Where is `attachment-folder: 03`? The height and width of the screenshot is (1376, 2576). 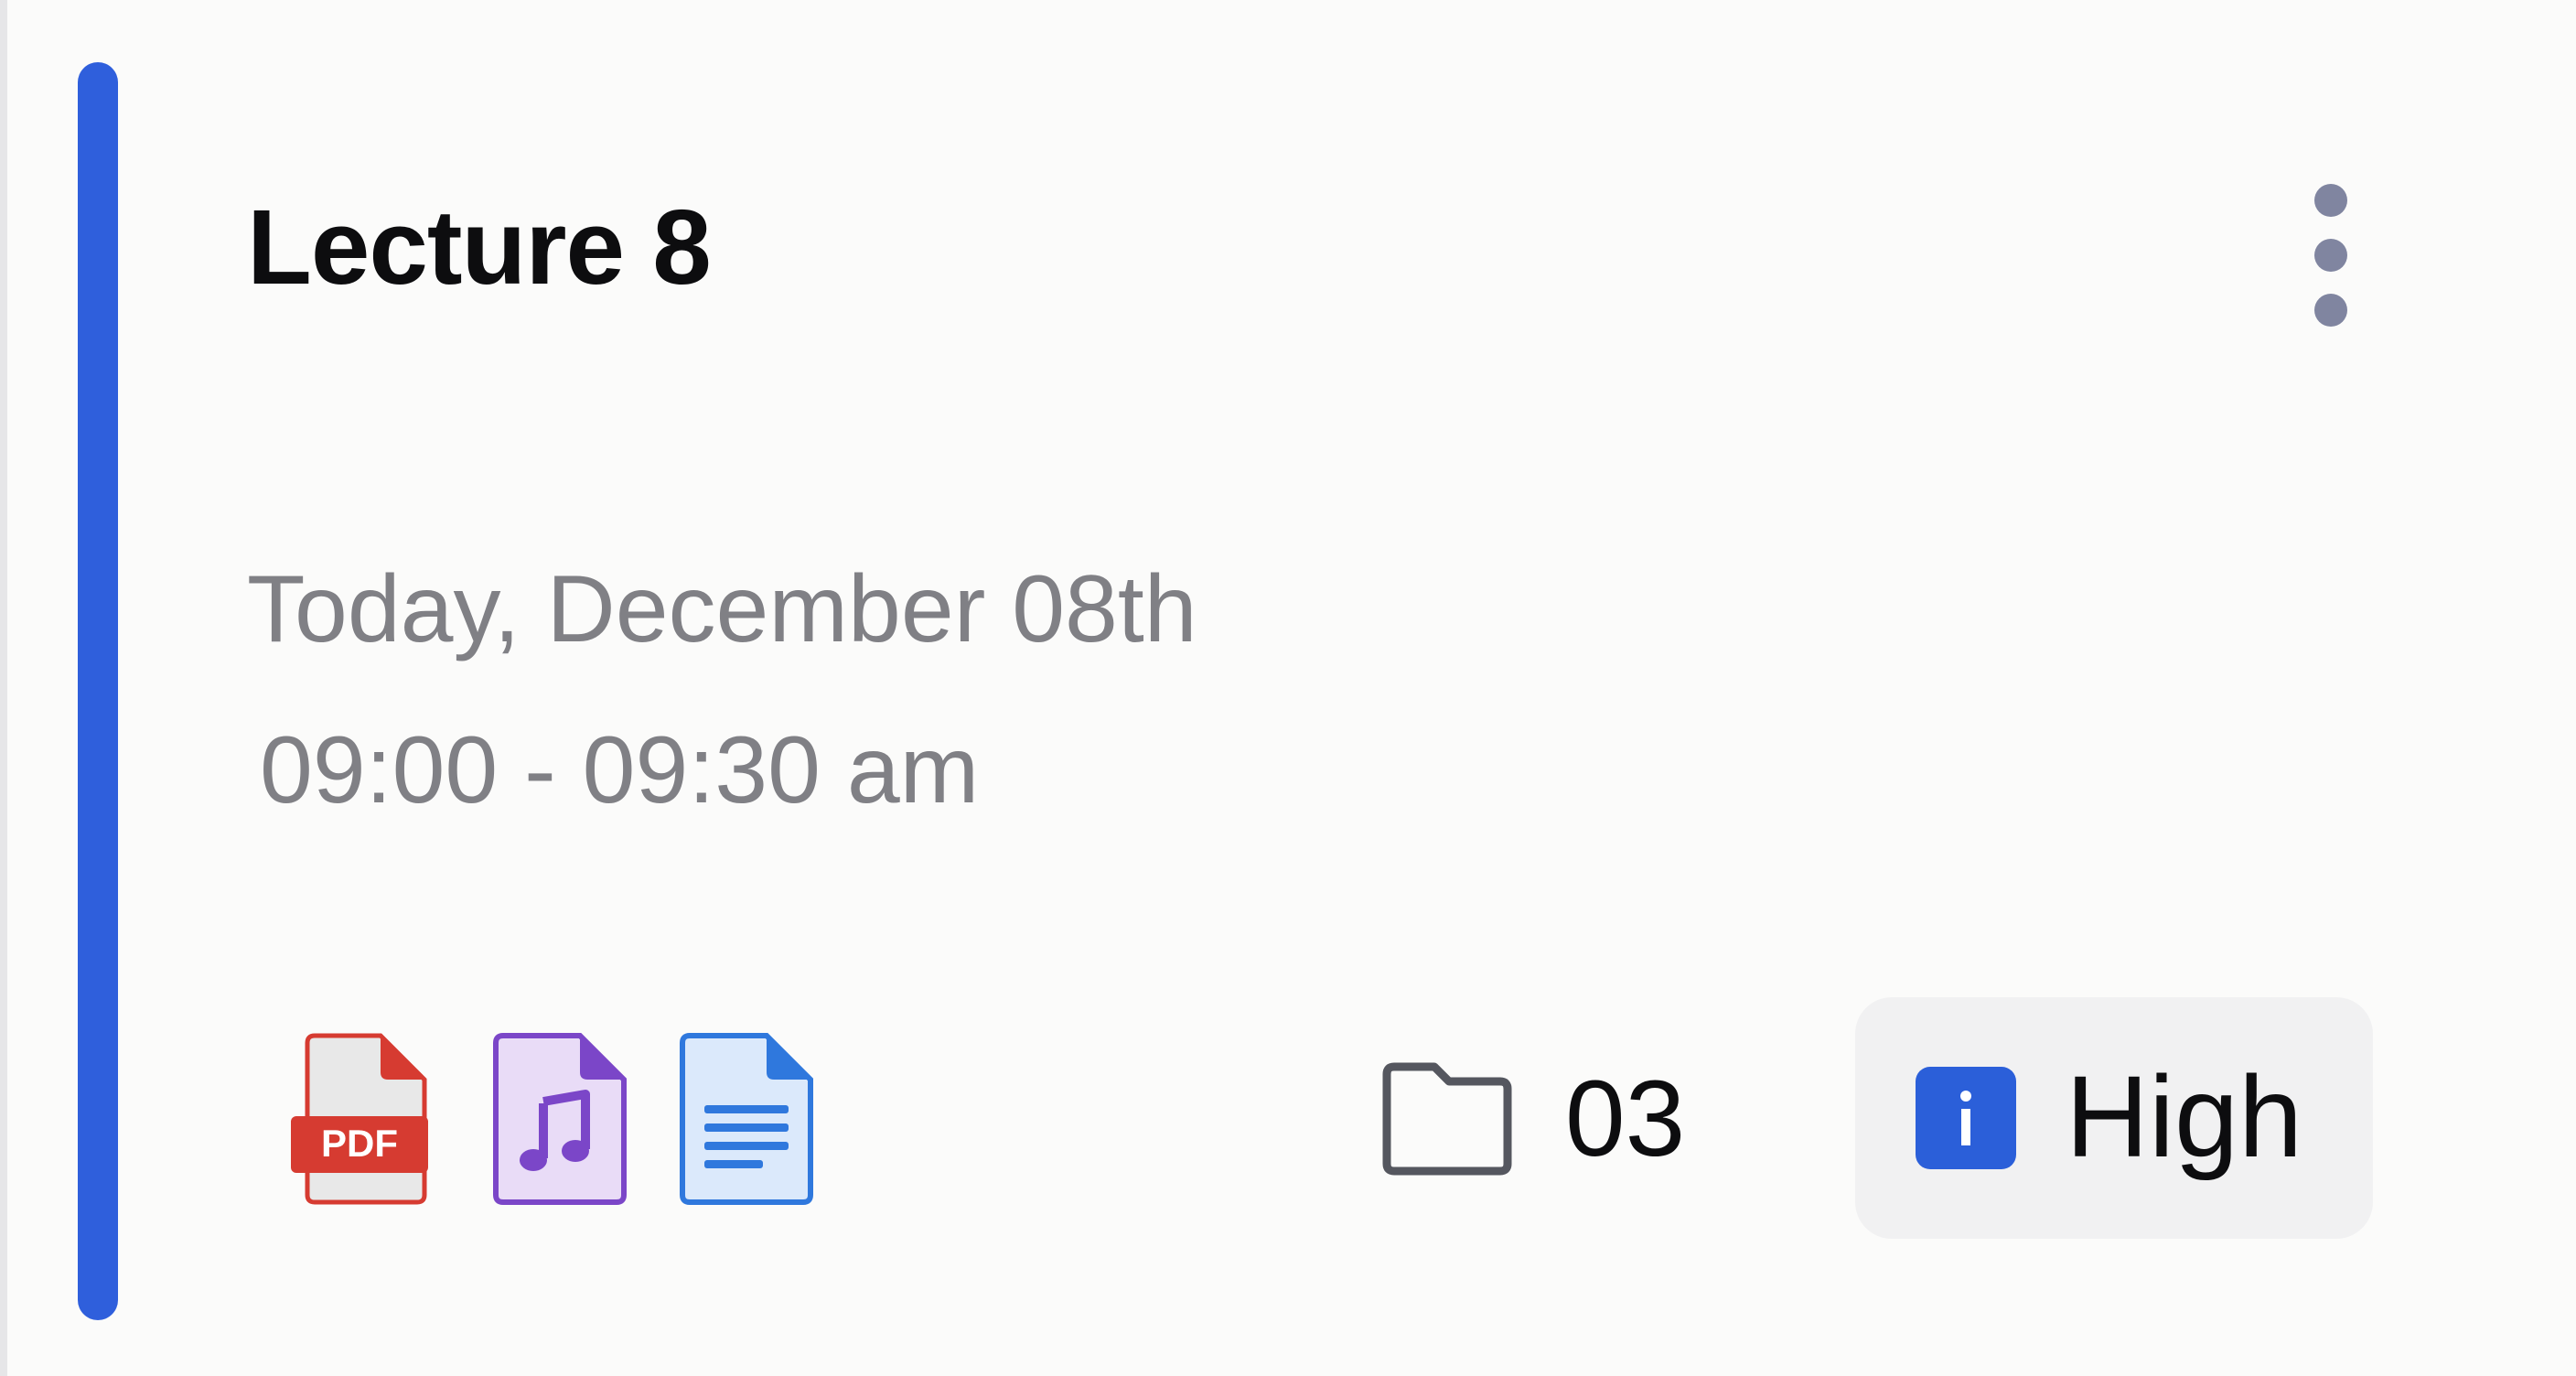
attachment-folder: 03 is located at coordinates (1552, 1120).